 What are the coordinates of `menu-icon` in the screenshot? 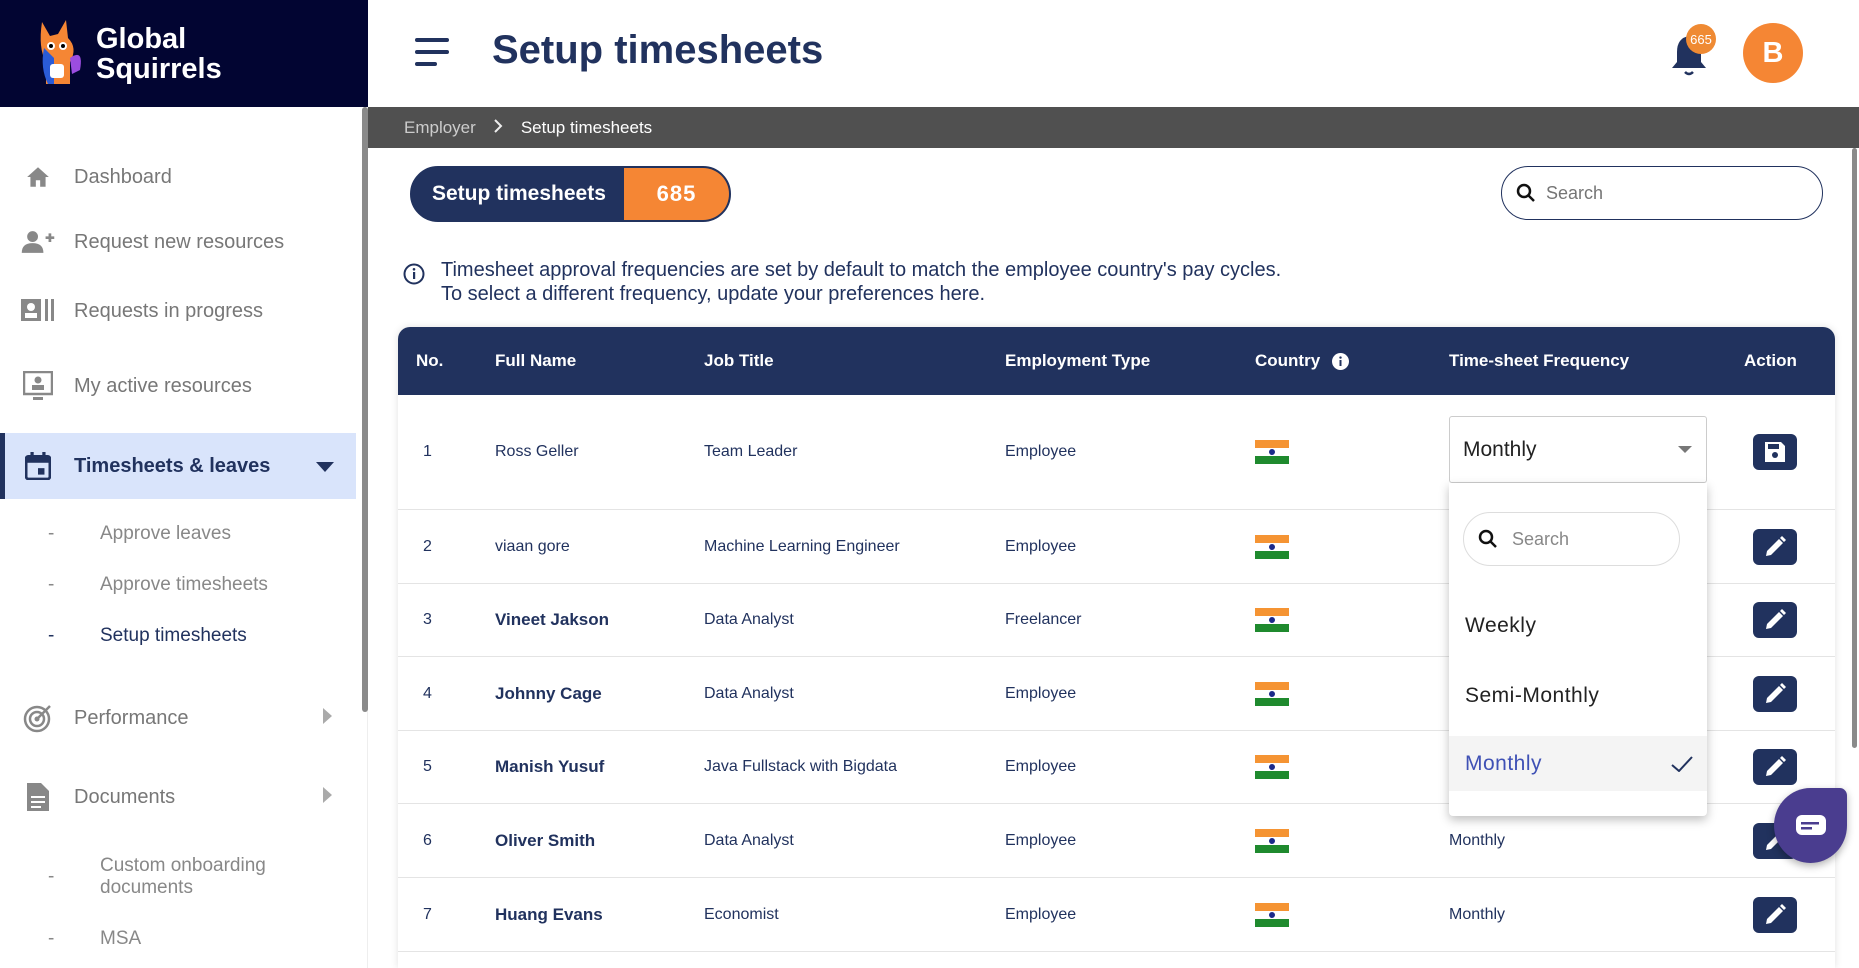 It's located at (432, 54).